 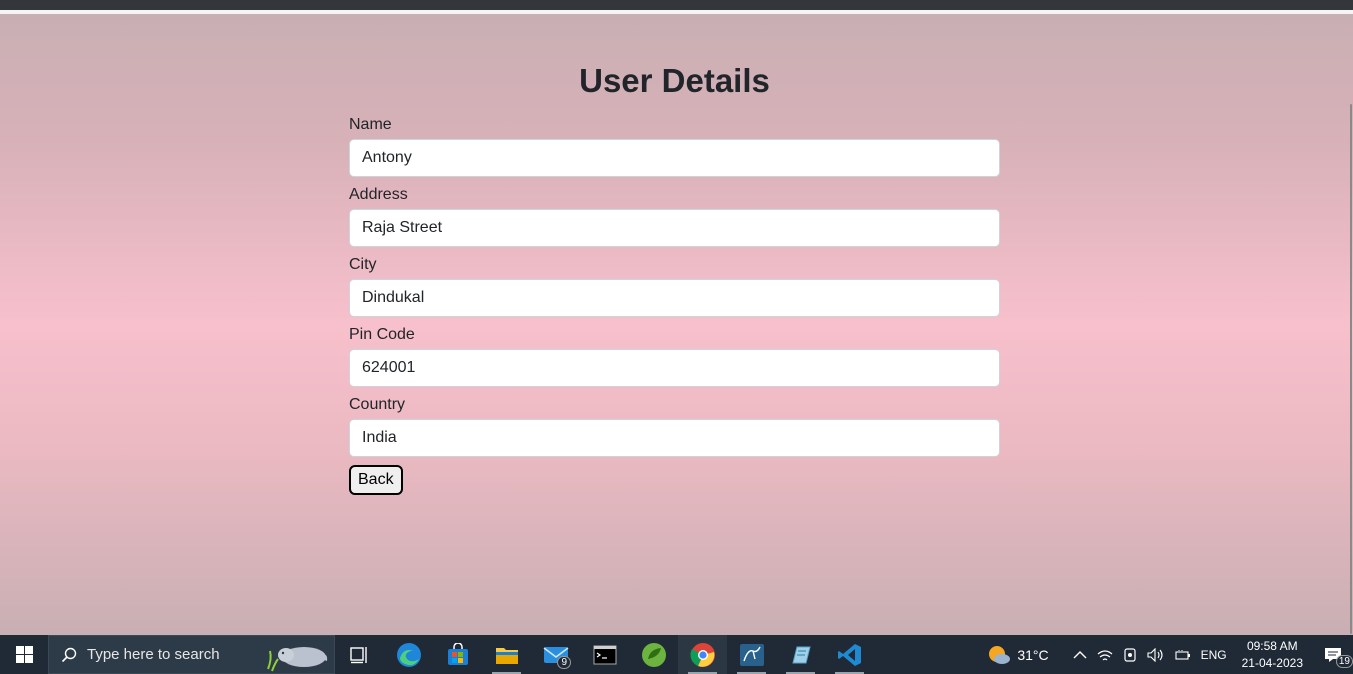 What do you see at coordinates (564, 662) in the screenshot?
I see `mail-badge: 9` at bounding box center [564, 662].